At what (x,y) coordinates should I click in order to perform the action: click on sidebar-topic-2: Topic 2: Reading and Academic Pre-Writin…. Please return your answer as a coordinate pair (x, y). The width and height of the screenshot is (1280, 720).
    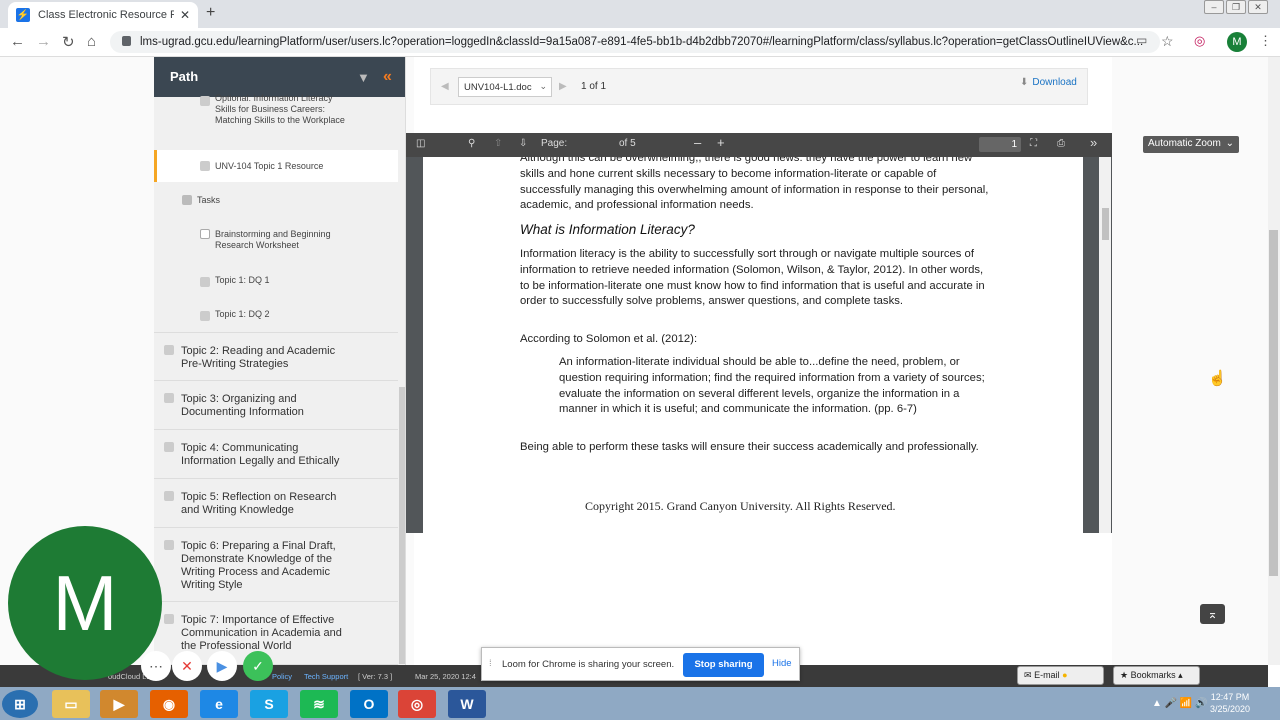
    Looking at the image, I should click on (276, 356).